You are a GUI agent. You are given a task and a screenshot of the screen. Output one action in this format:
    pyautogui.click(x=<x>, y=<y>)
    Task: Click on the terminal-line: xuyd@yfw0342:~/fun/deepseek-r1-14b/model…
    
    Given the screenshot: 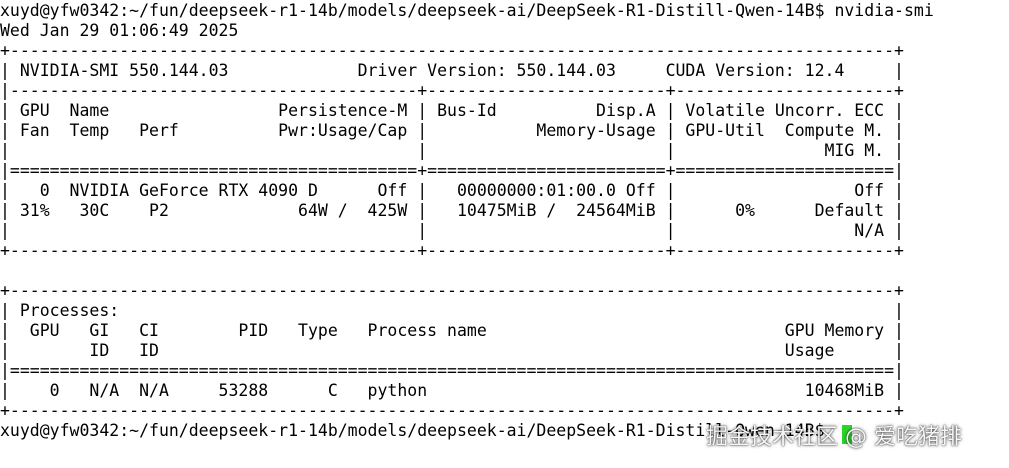 What is the action you would take?
    pyautogui.click(x=467, y=10)
    